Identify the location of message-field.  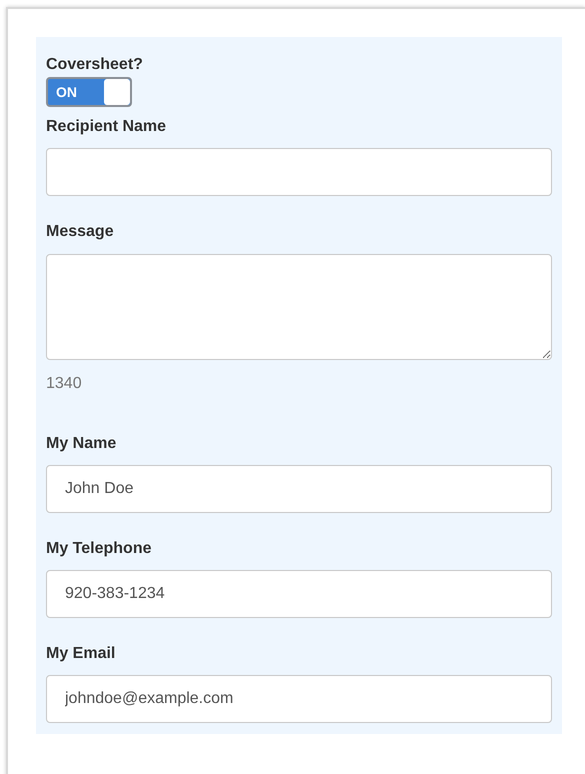
(299, 307).